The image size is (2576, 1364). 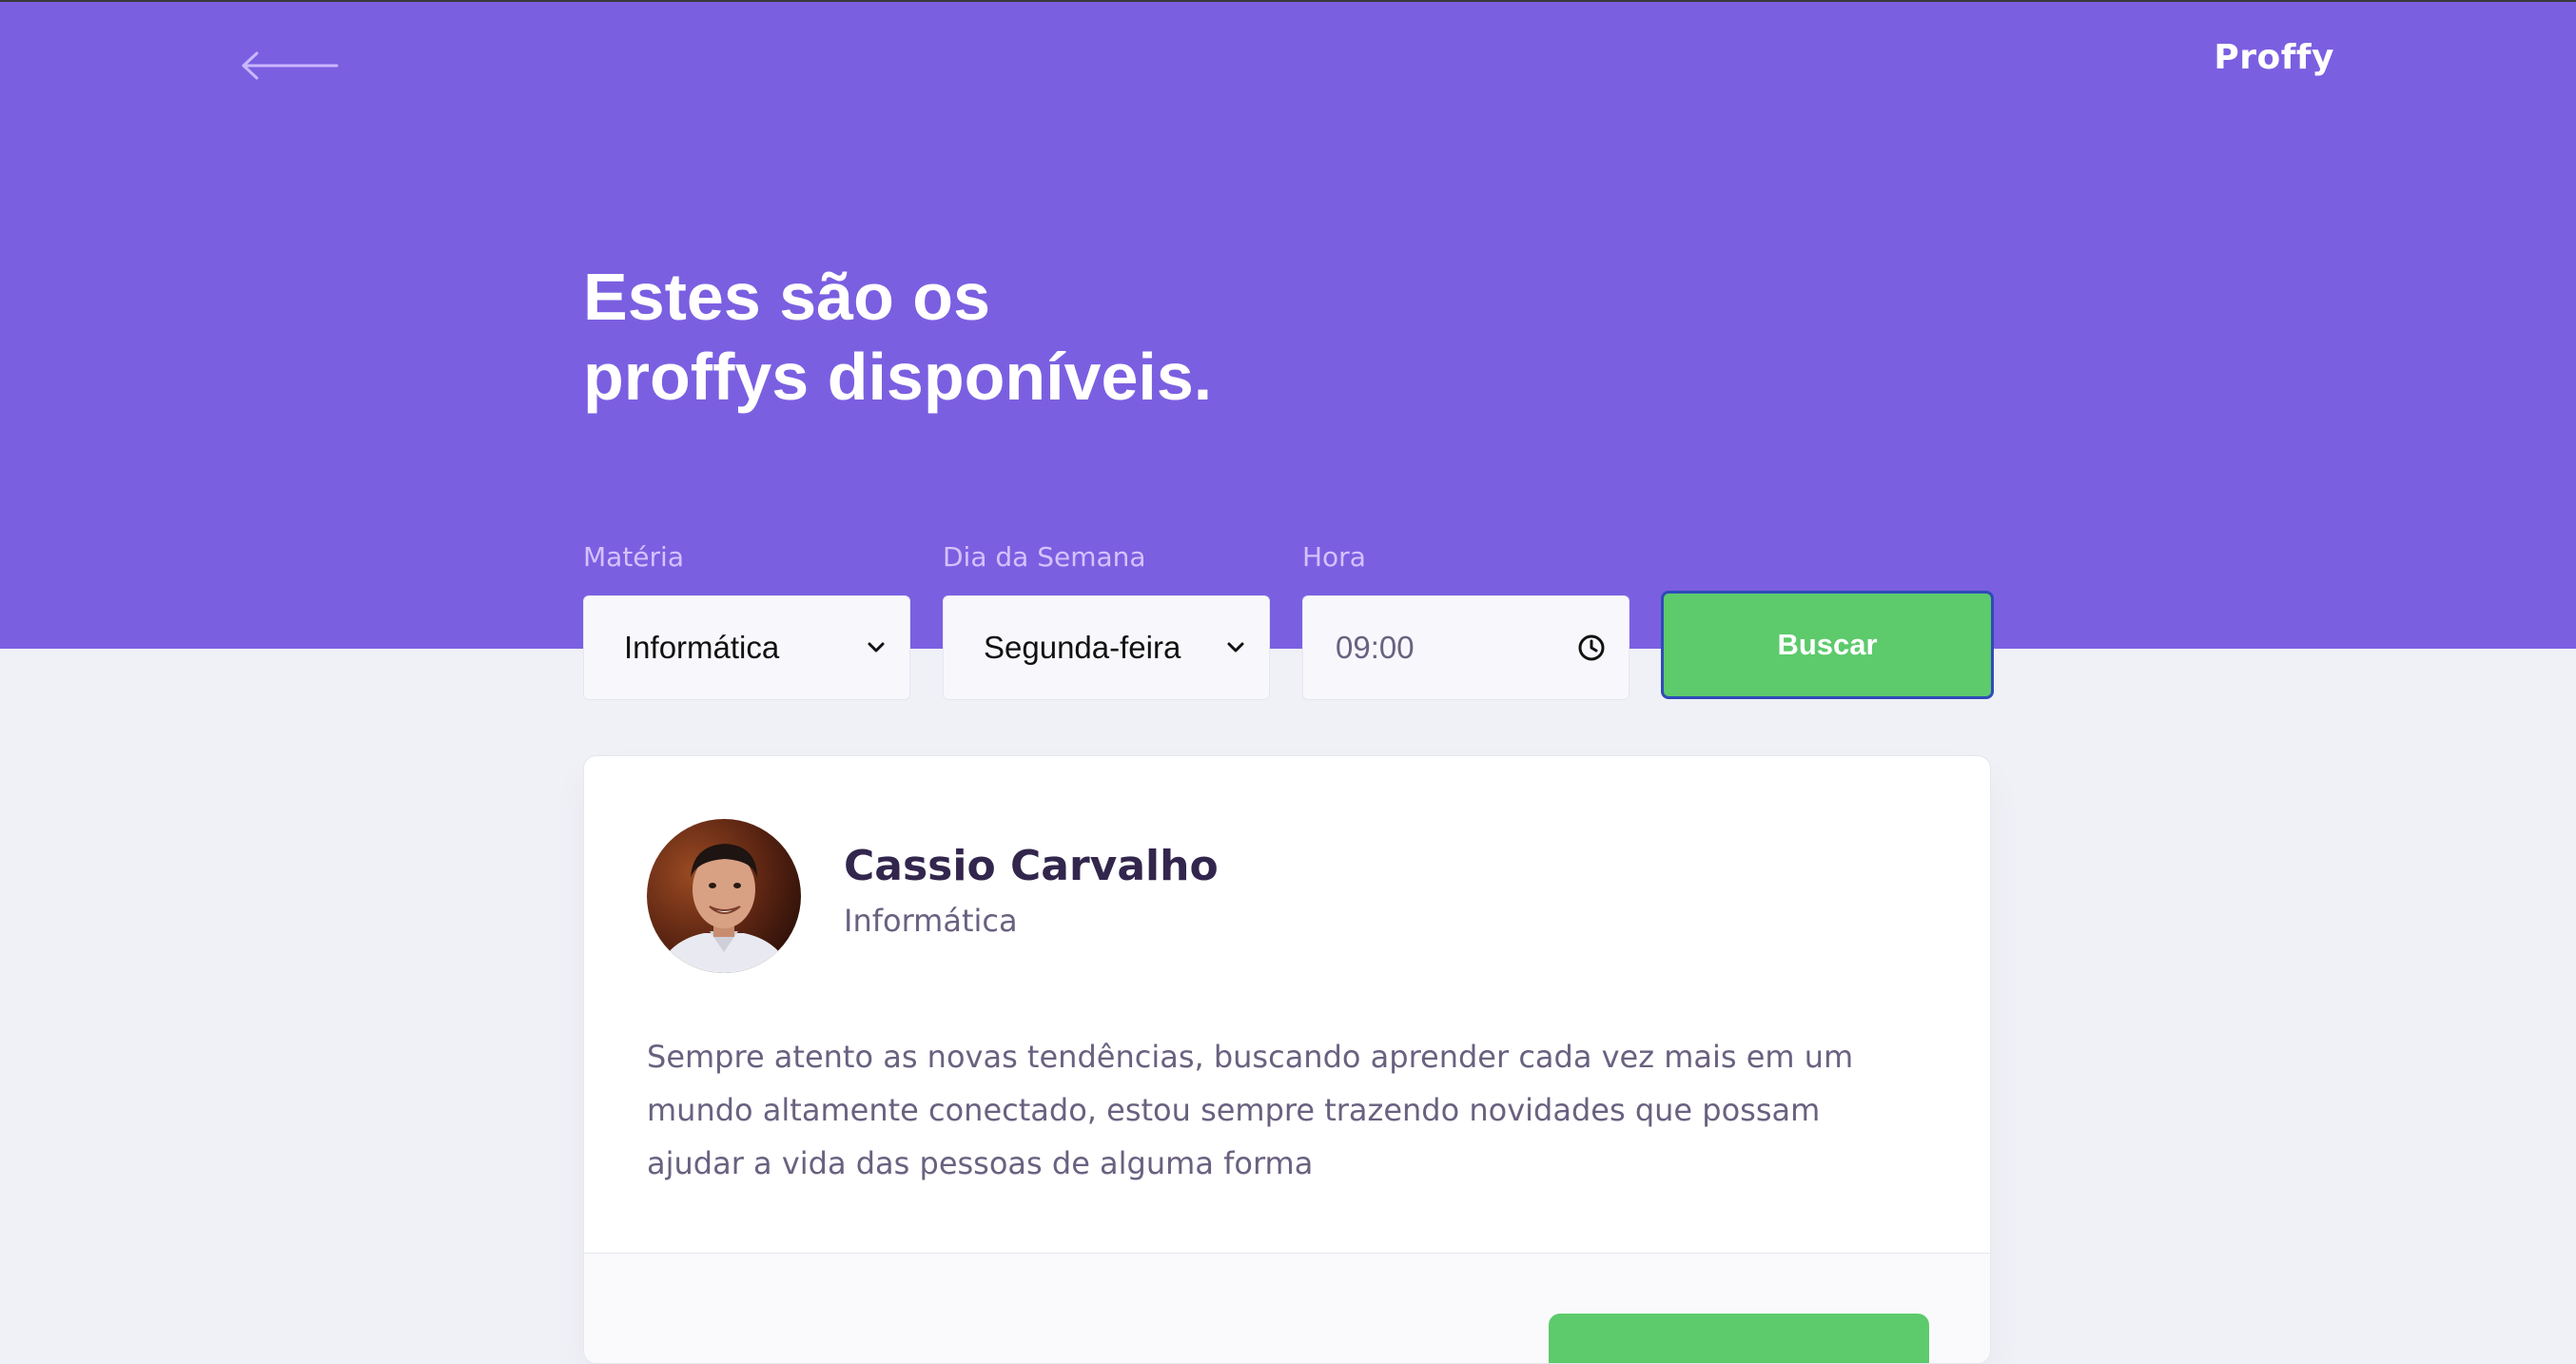 I want to click on search-button: Buscar, so click(x=1828, y=645).